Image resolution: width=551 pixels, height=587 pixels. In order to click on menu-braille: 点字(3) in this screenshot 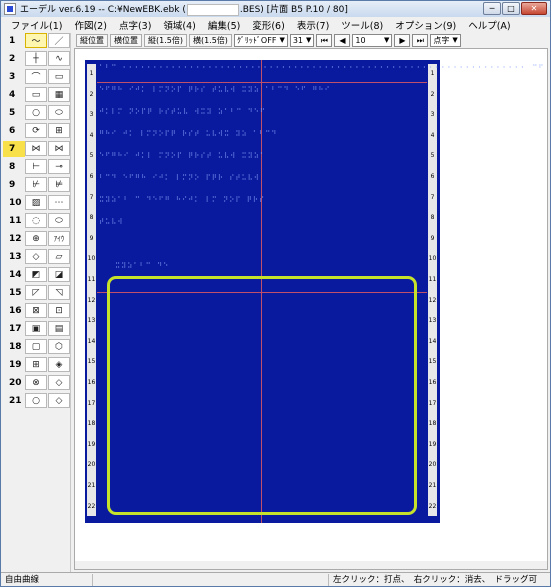, I will do `click(135, 25)`.